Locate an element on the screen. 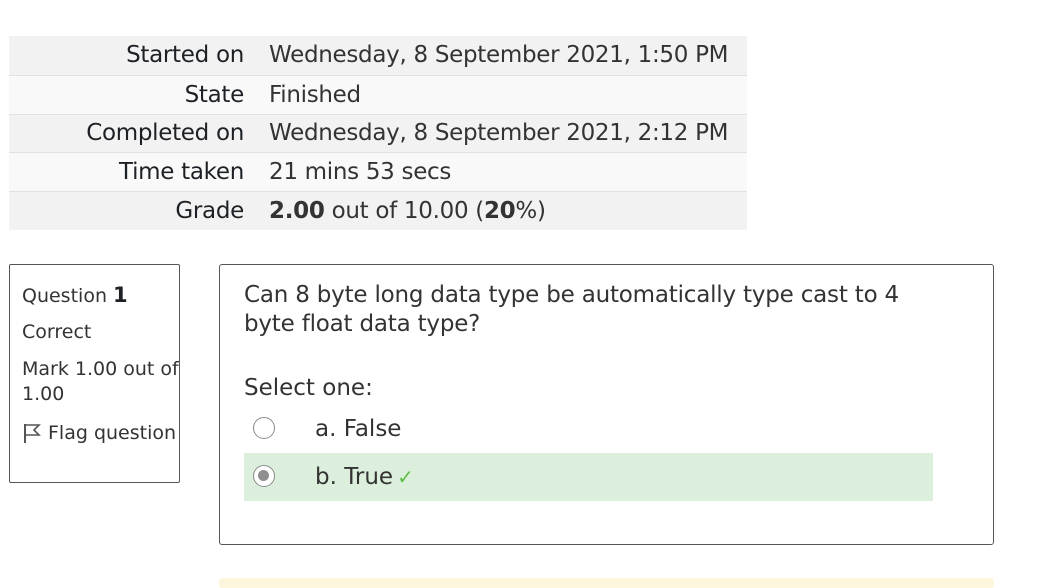 Image resolution: width=1037 pixels, height=588 pixels. answer-option-b: b. True ✓ is located at coordinates (588, 477).